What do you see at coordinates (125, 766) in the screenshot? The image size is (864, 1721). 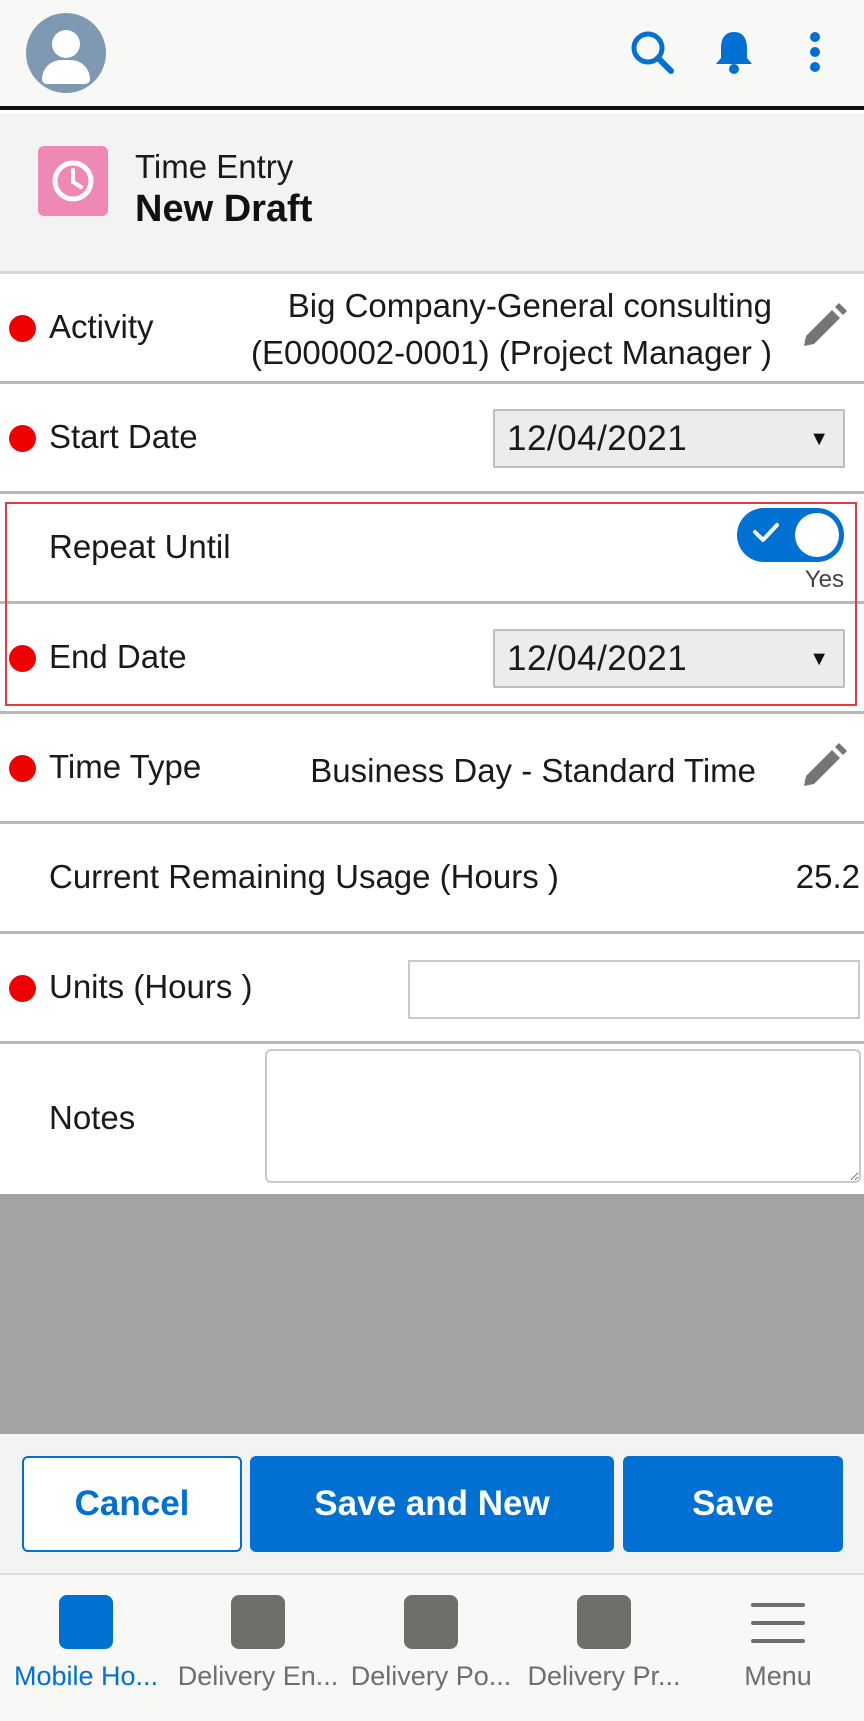 I see `time-type-label: Time Type` at bounding box center [125, 766].